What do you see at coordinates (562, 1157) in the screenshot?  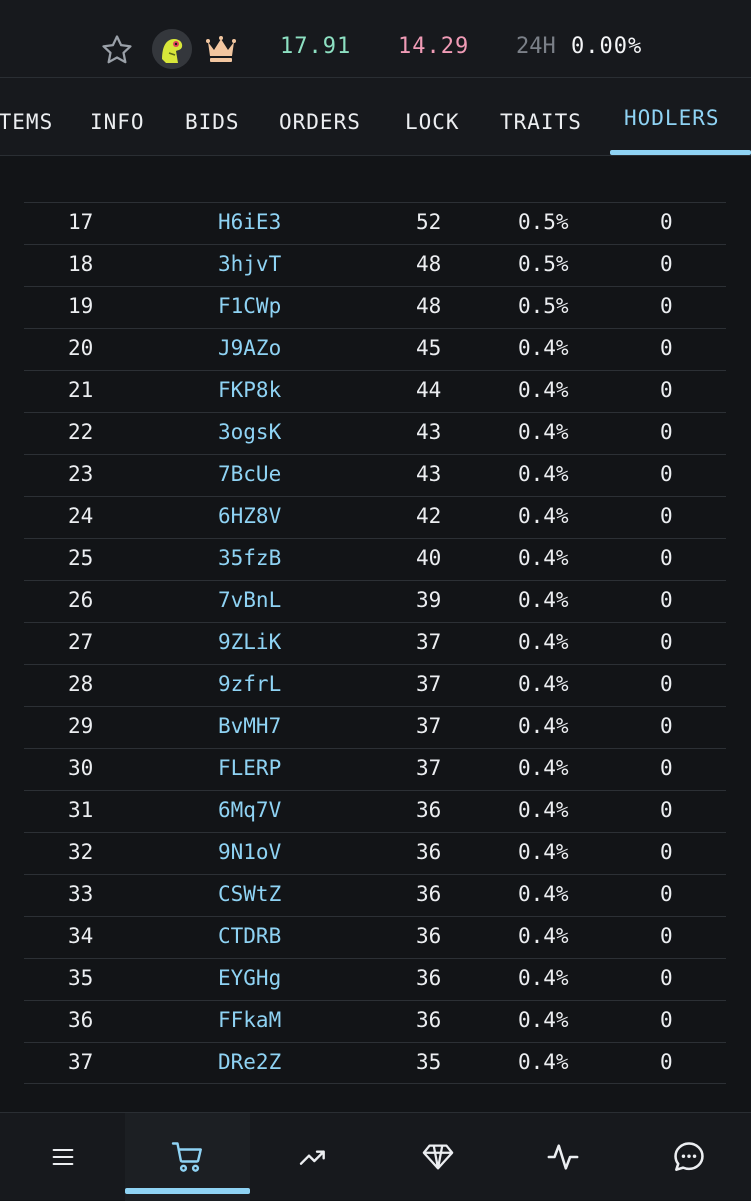 I see `nav-activity-button` at bounding box center [562, 1157].